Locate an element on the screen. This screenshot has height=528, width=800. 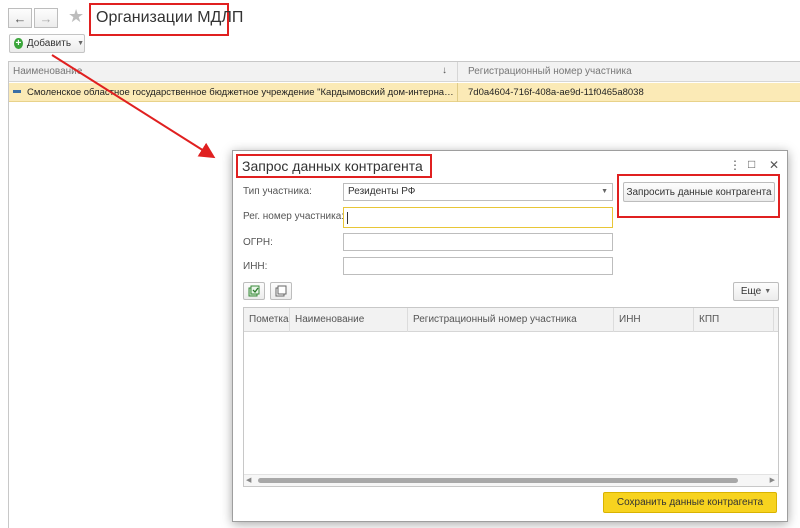
save-contractor-data-button: Сохранить данные контрагента is located at coordinates (690, 502).